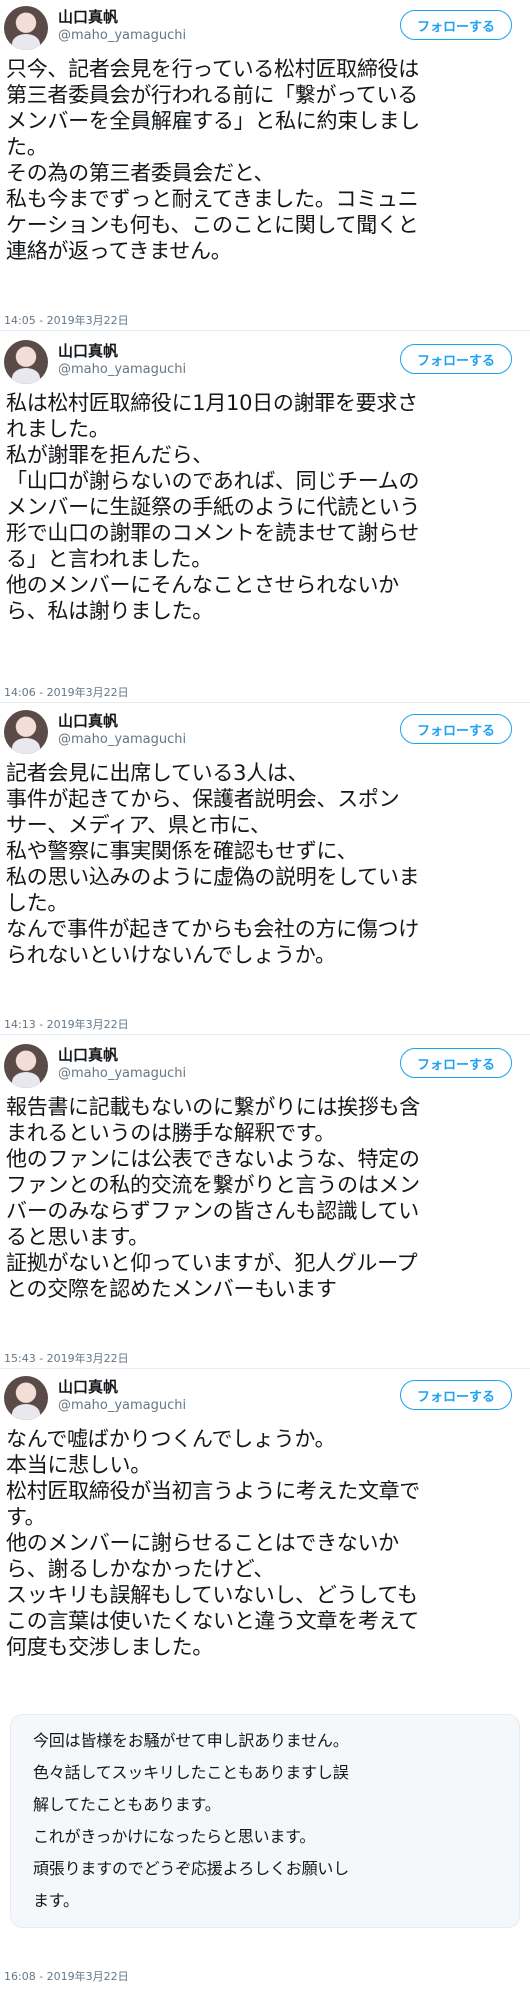 This screenshot has height=1990, width=530. Describe the element at coordinates (77, 1237) in the screenshot. I see `tweet-line: ると思います。` at that location.